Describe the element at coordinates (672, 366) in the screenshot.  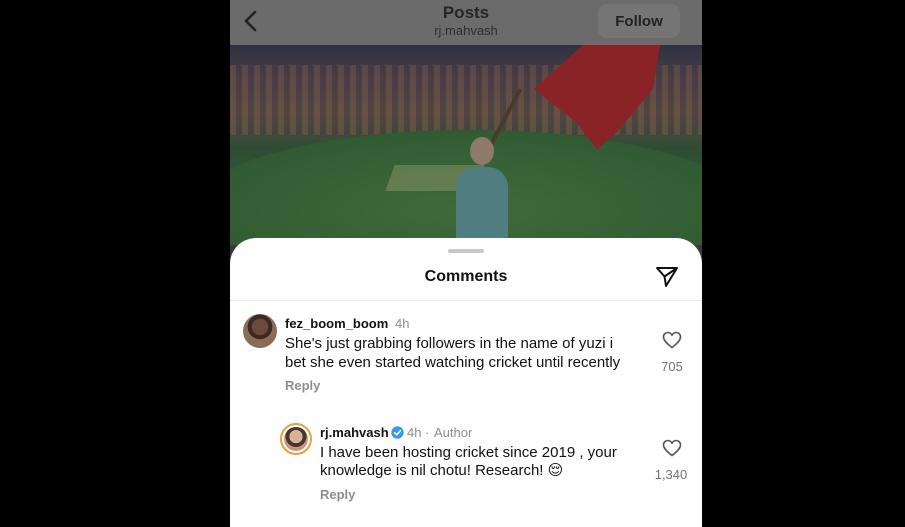
I see `like-count: 705` at that location.